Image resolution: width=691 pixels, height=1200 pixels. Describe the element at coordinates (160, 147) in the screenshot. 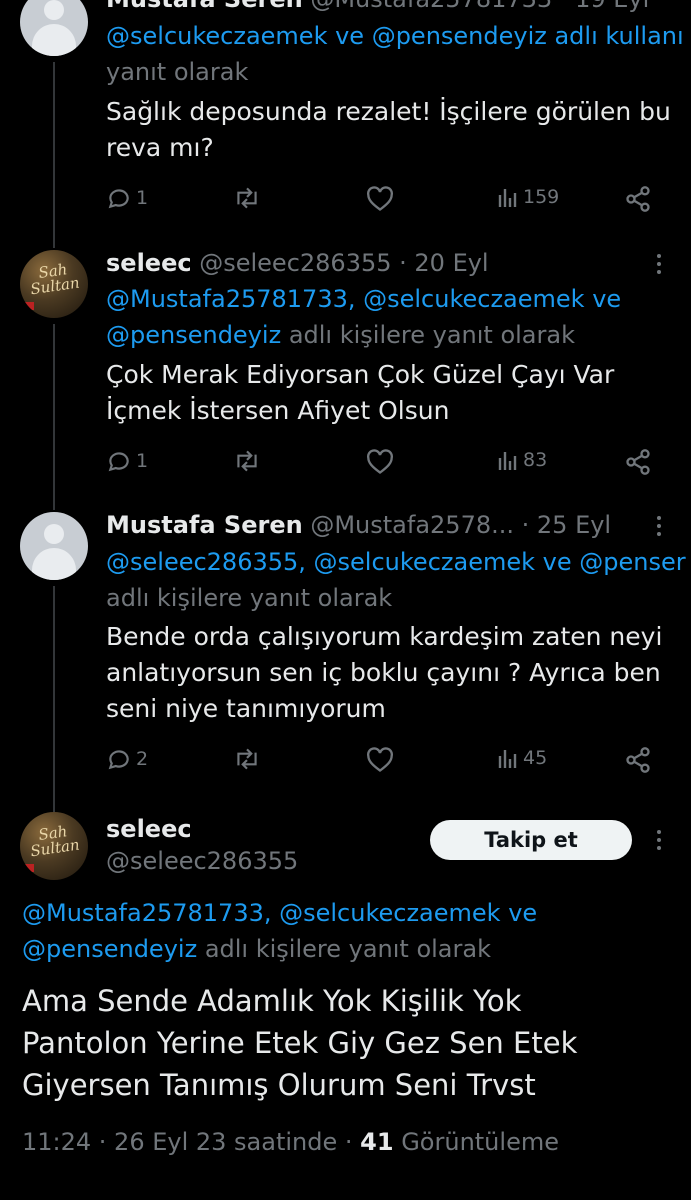

I see `tweet-text-line: reva mı?` at that location.